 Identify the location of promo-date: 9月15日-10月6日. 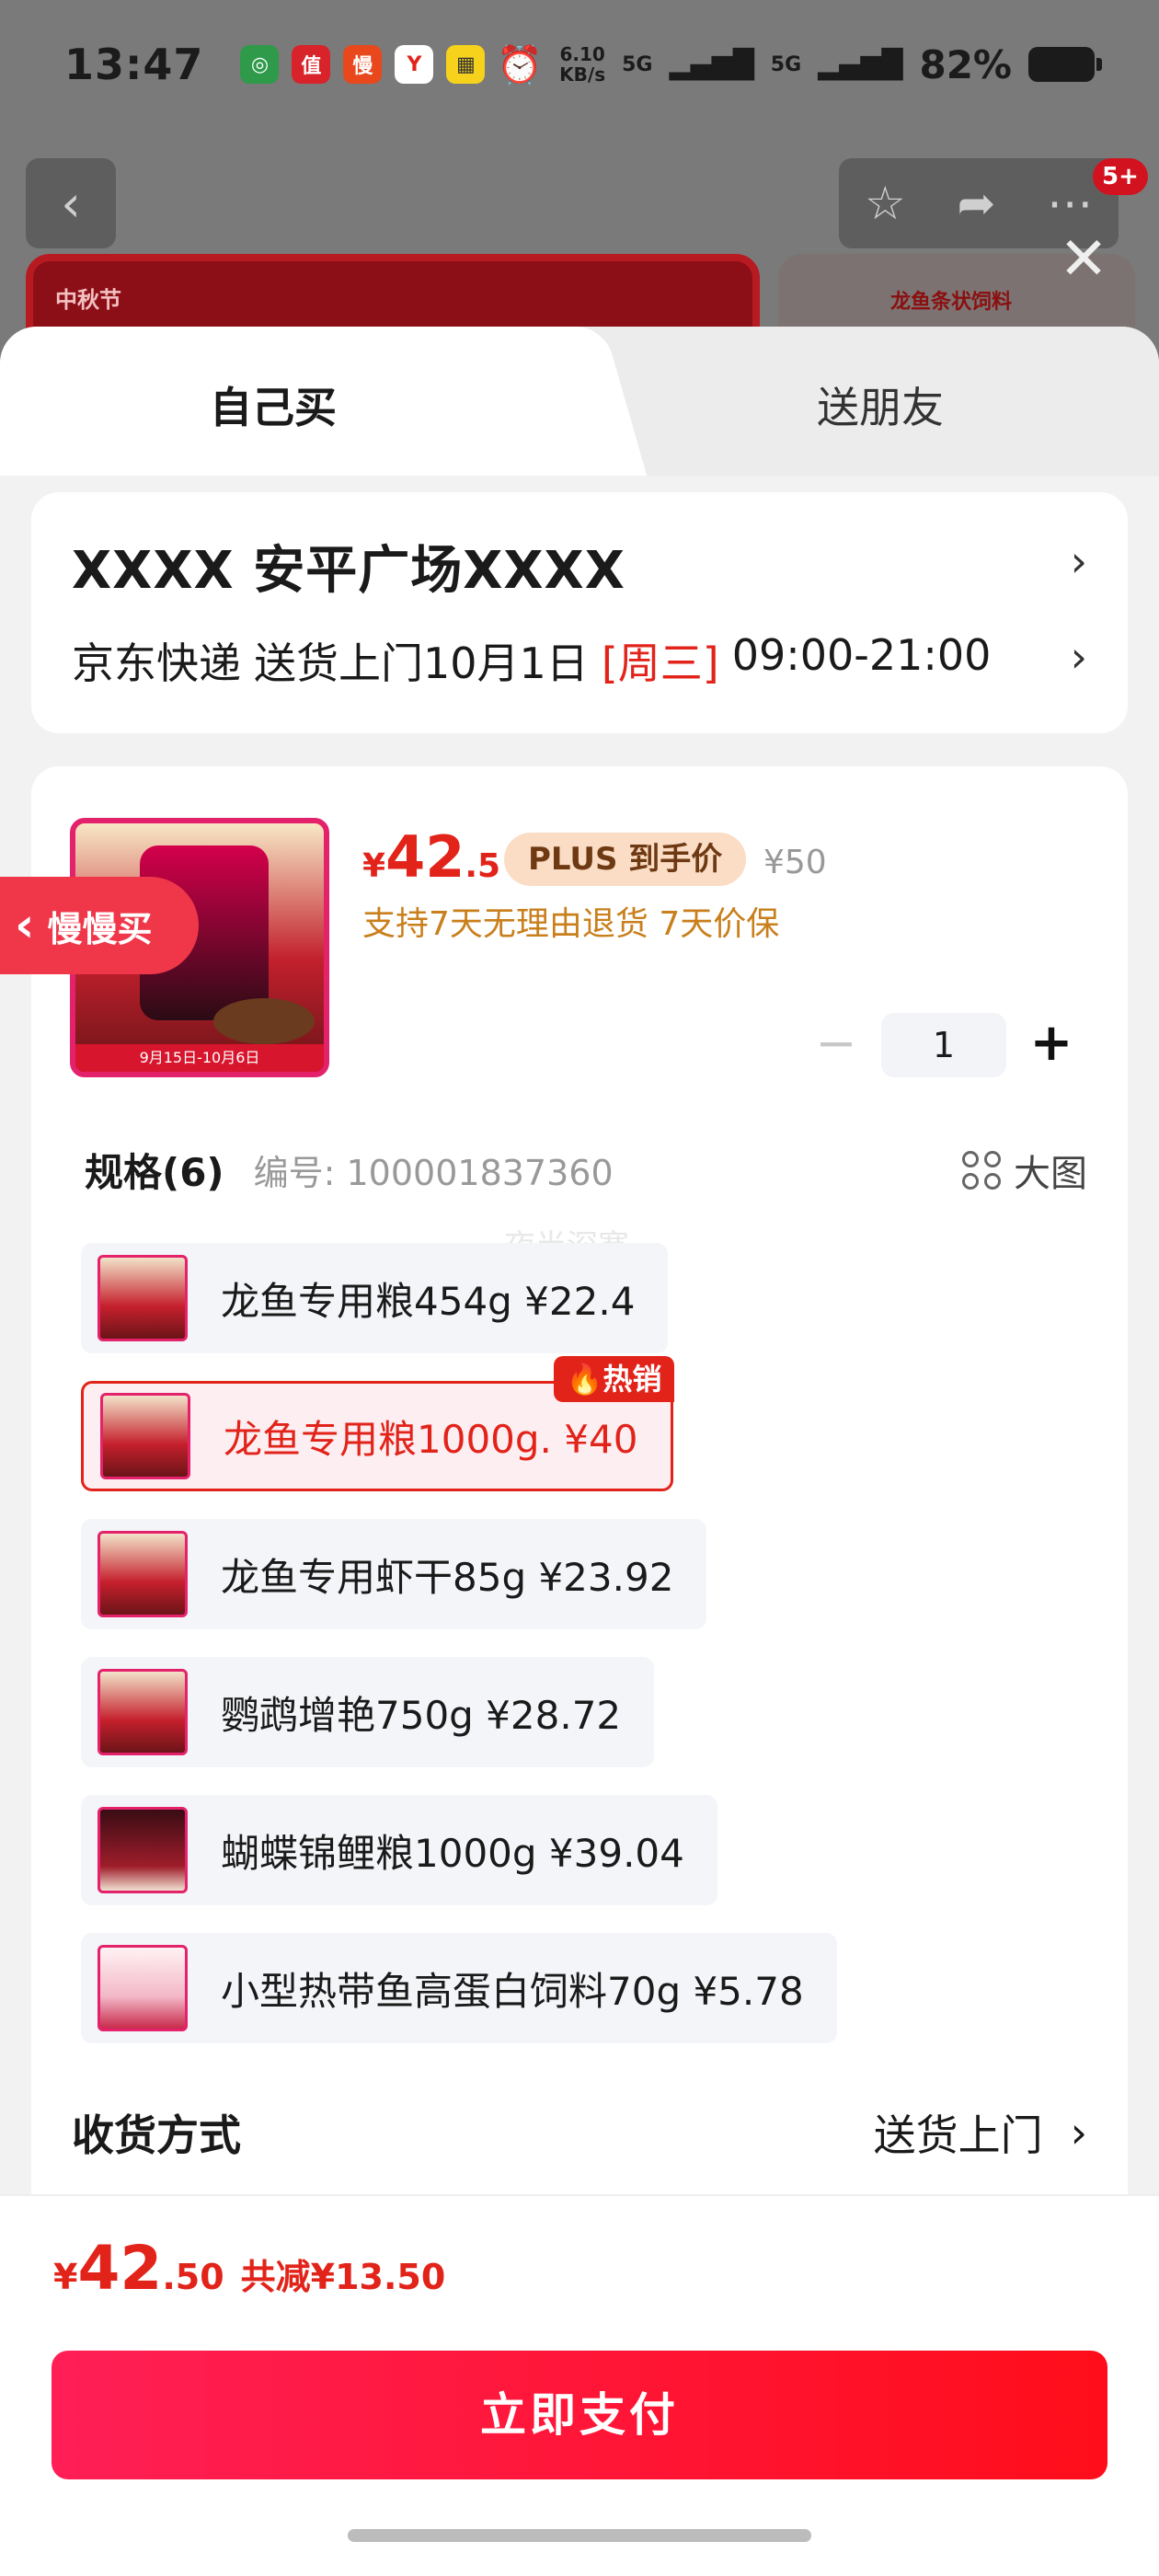
(199, 1058).